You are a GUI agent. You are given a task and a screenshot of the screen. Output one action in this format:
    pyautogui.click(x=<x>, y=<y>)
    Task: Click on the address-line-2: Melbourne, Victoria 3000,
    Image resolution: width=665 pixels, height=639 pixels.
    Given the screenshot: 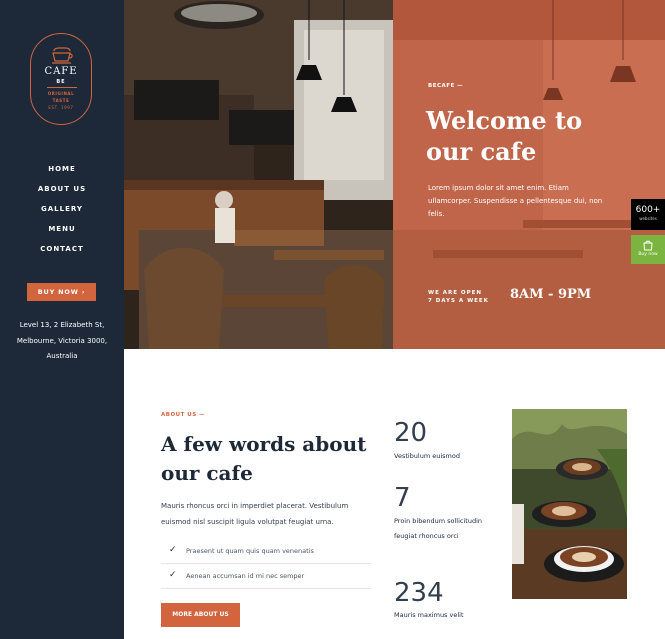 What is the action you would take?
    pyautogui.click(x=62, y=340)
    